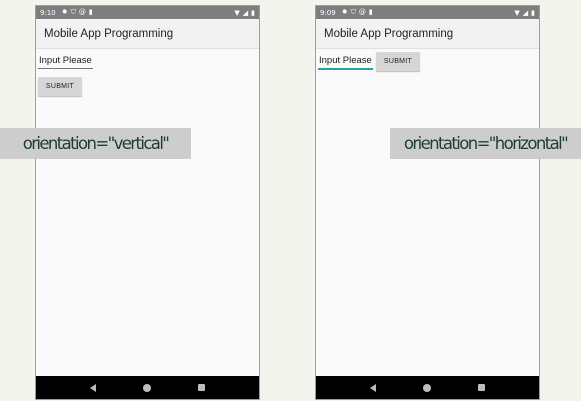 This screenshot has width=581, height=401. Describe the element at coordinates (485, 143) in the screenshot. I see `orientation-horizontal-banner: orientation="horizontal"` at that location.